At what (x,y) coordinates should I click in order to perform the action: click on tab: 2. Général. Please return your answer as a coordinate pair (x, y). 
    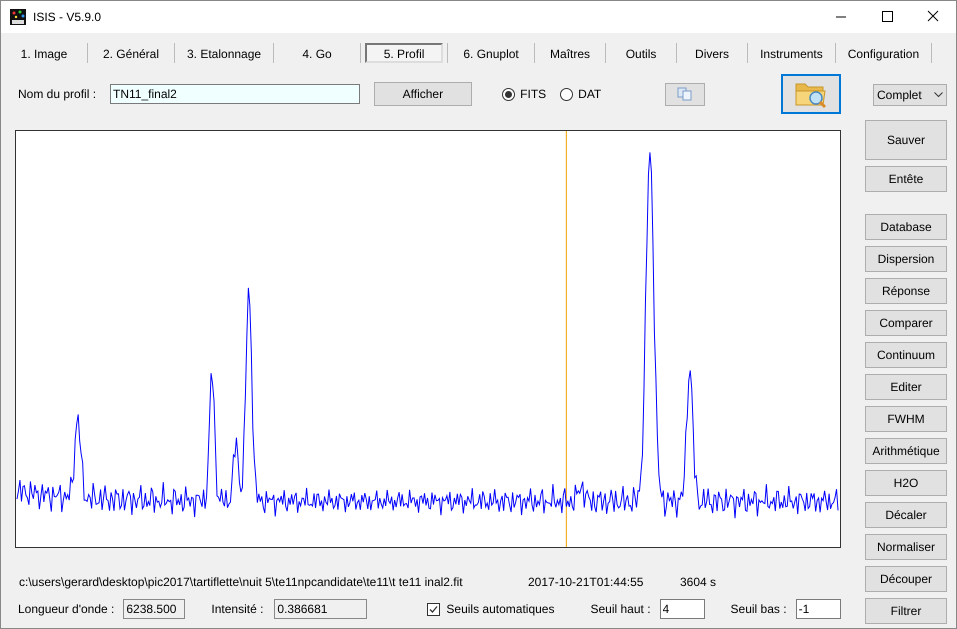
    Looking at the image, I should click on (131, 53).